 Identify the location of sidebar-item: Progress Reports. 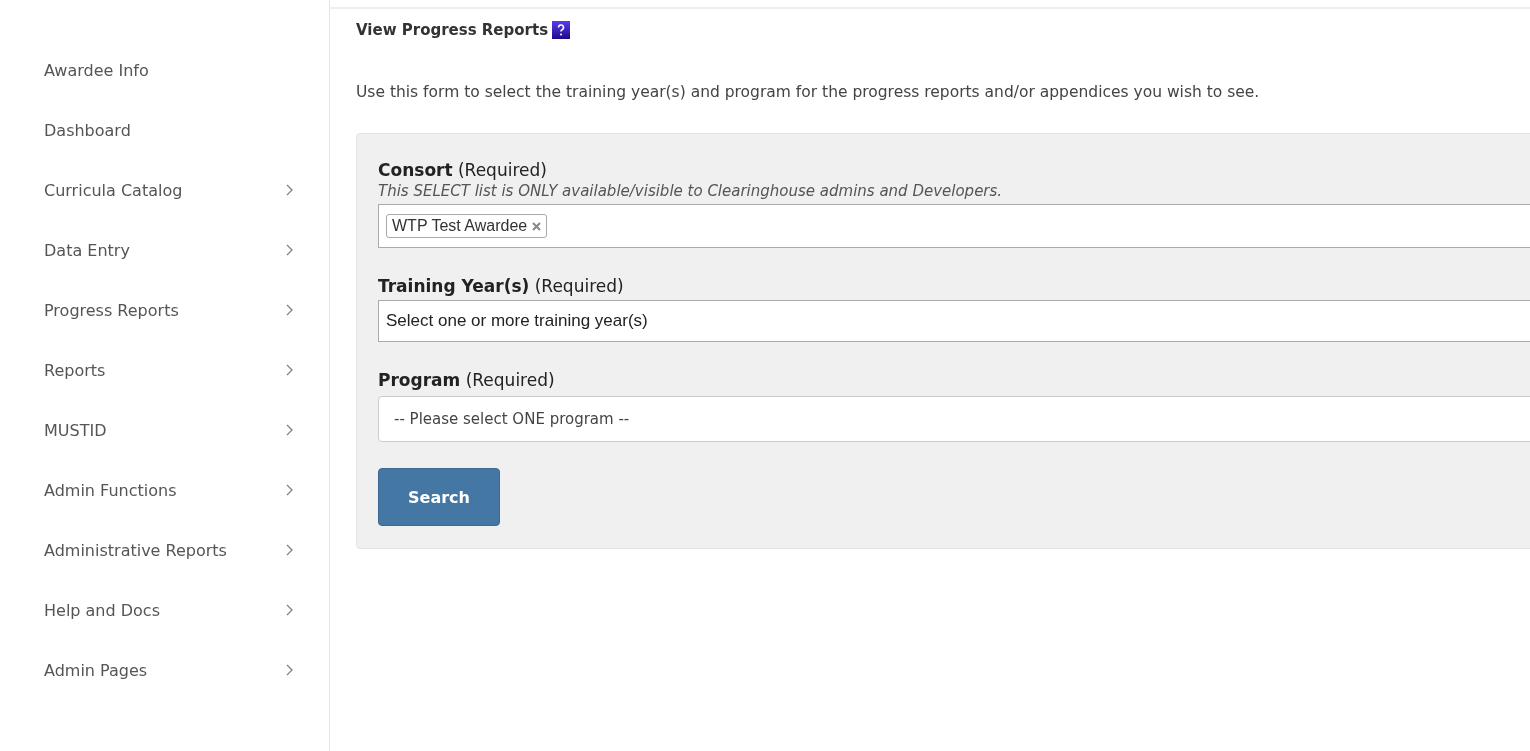
(169, 310).